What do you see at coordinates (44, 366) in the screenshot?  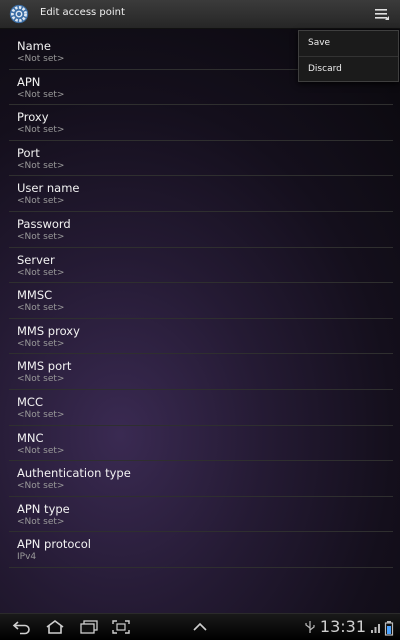 I see `field-label: MMS port` at bounding box center [44, 366].